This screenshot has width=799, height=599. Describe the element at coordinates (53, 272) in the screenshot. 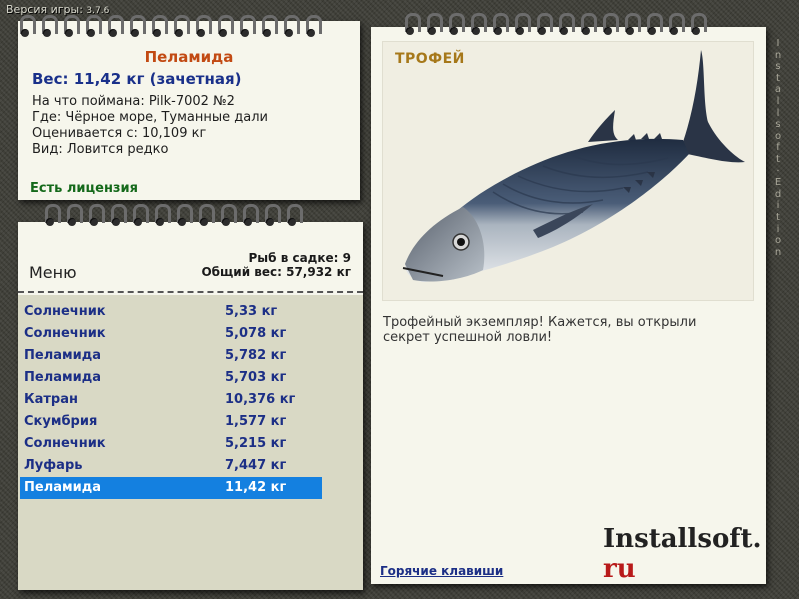

I see `menu-button: Меню` at that location.